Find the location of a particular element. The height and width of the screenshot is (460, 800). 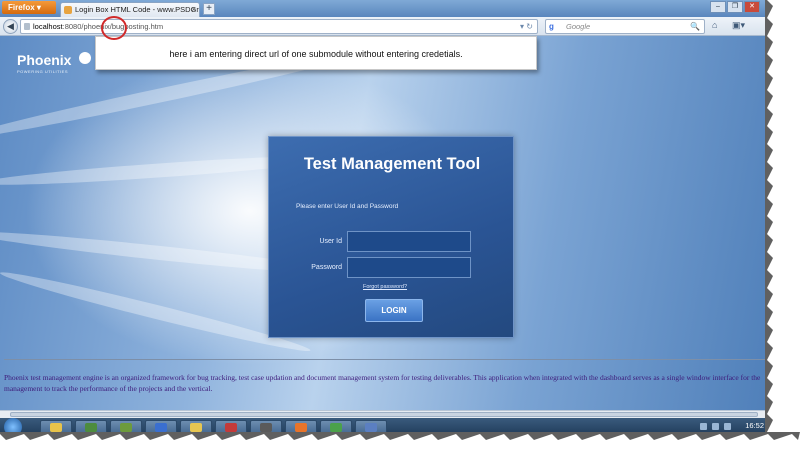

horizontal-scrollbar is located at coordinates (386, 414).